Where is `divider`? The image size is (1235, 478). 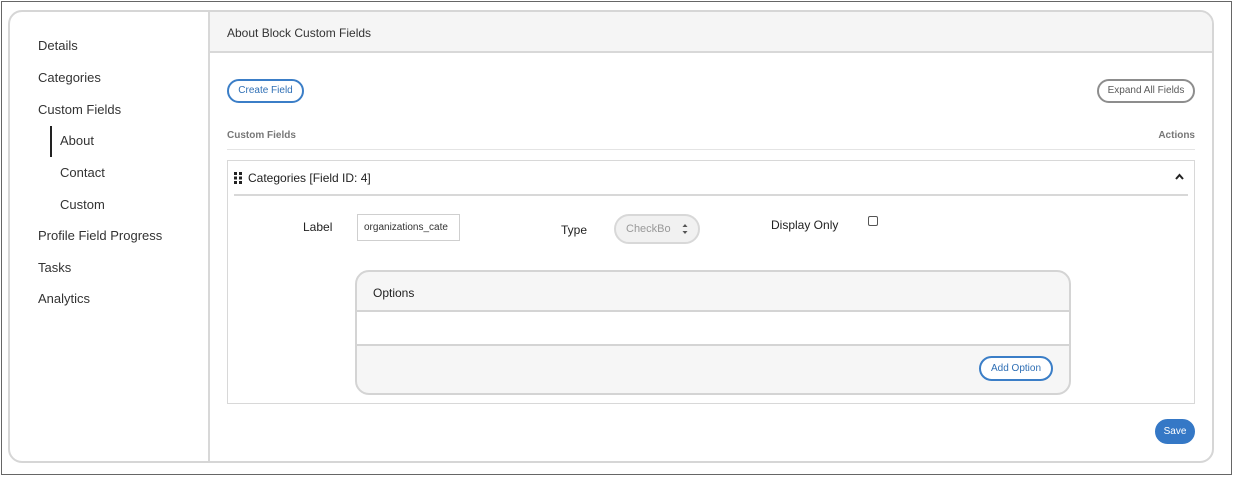
divider is located at coordinates (711, 149).